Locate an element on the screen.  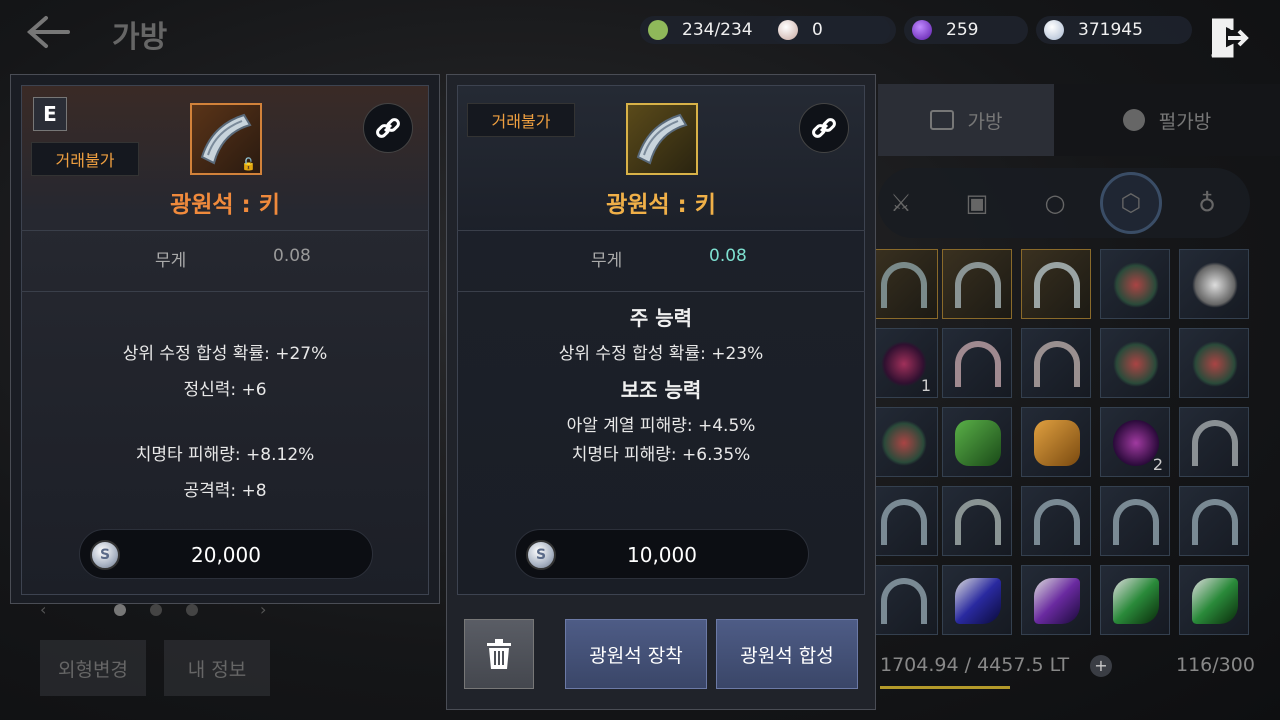
weight-bar is located at coordinates (945, 687).